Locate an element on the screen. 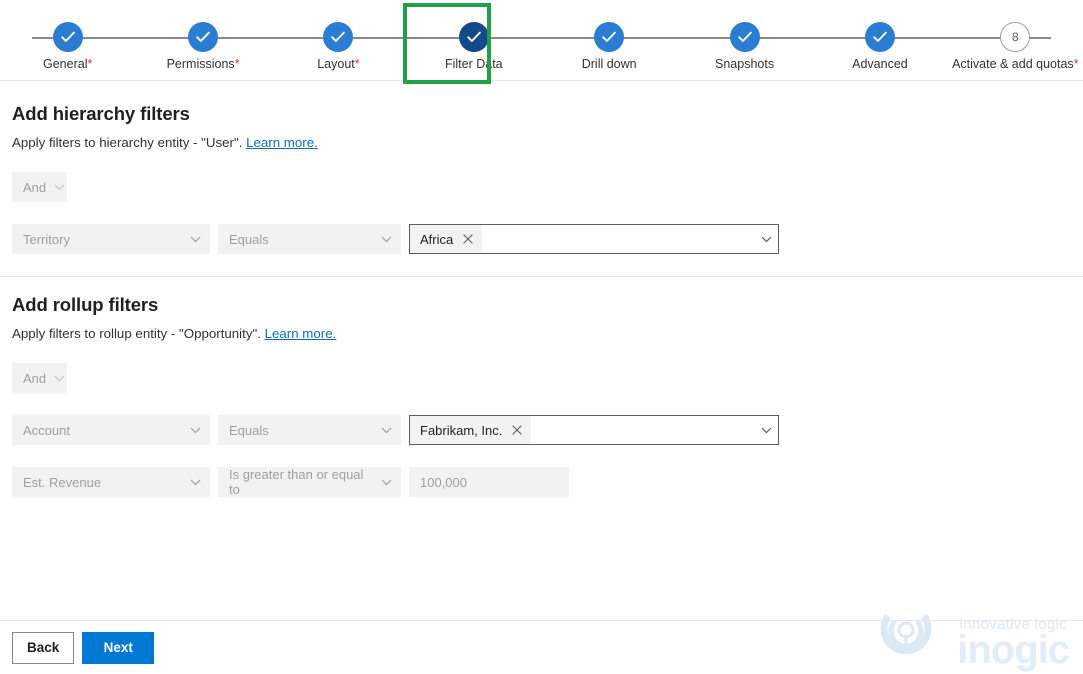 This screenshot has width=1083, height=674. rollup-operator-dropdown-1: Equals is located at coordinates (309, 430).